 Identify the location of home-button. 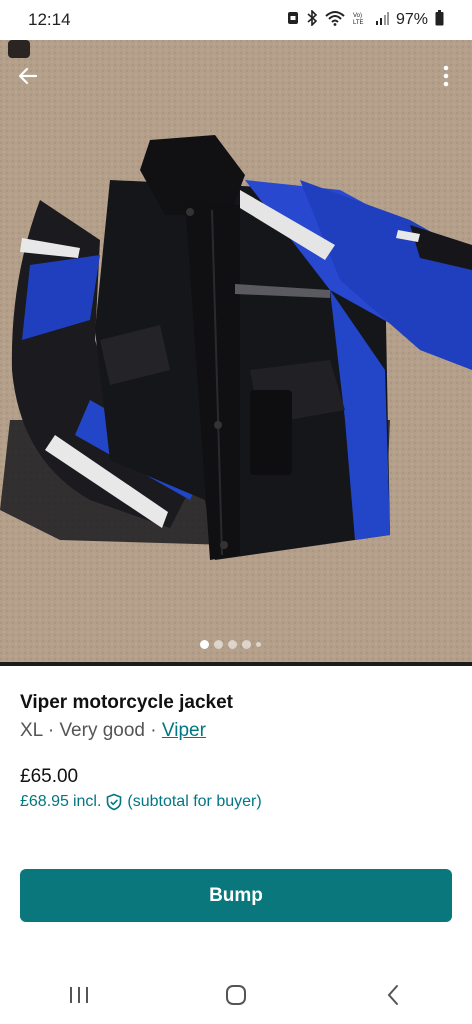
(236, 995).